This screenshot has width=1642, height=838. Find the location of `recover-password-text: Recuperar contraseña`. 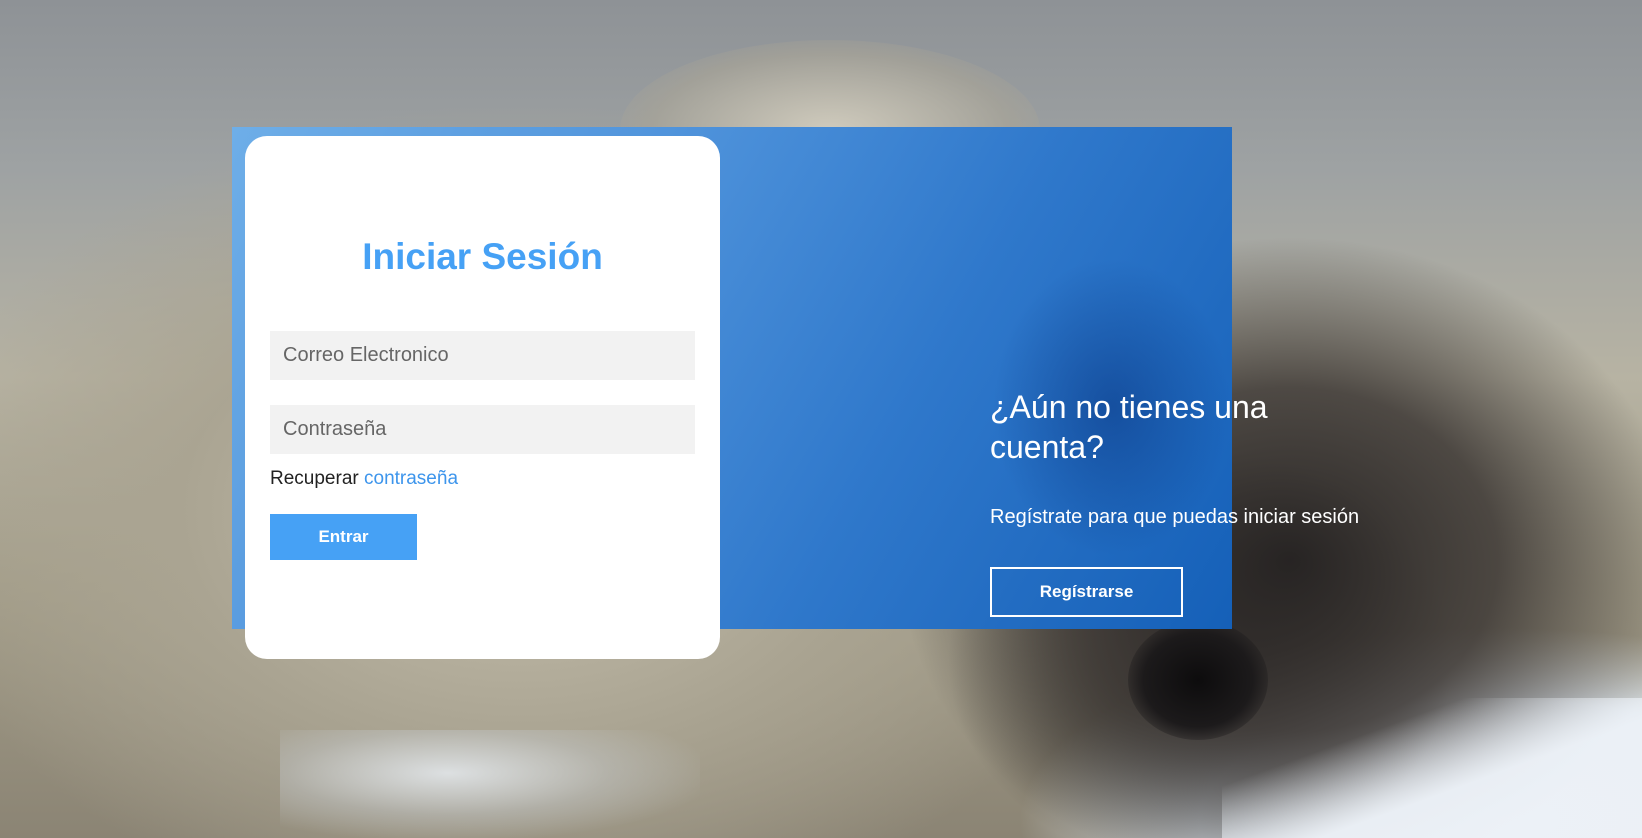

recover-password-text: Recuperar contraseña is located at coordinates (364, 479).